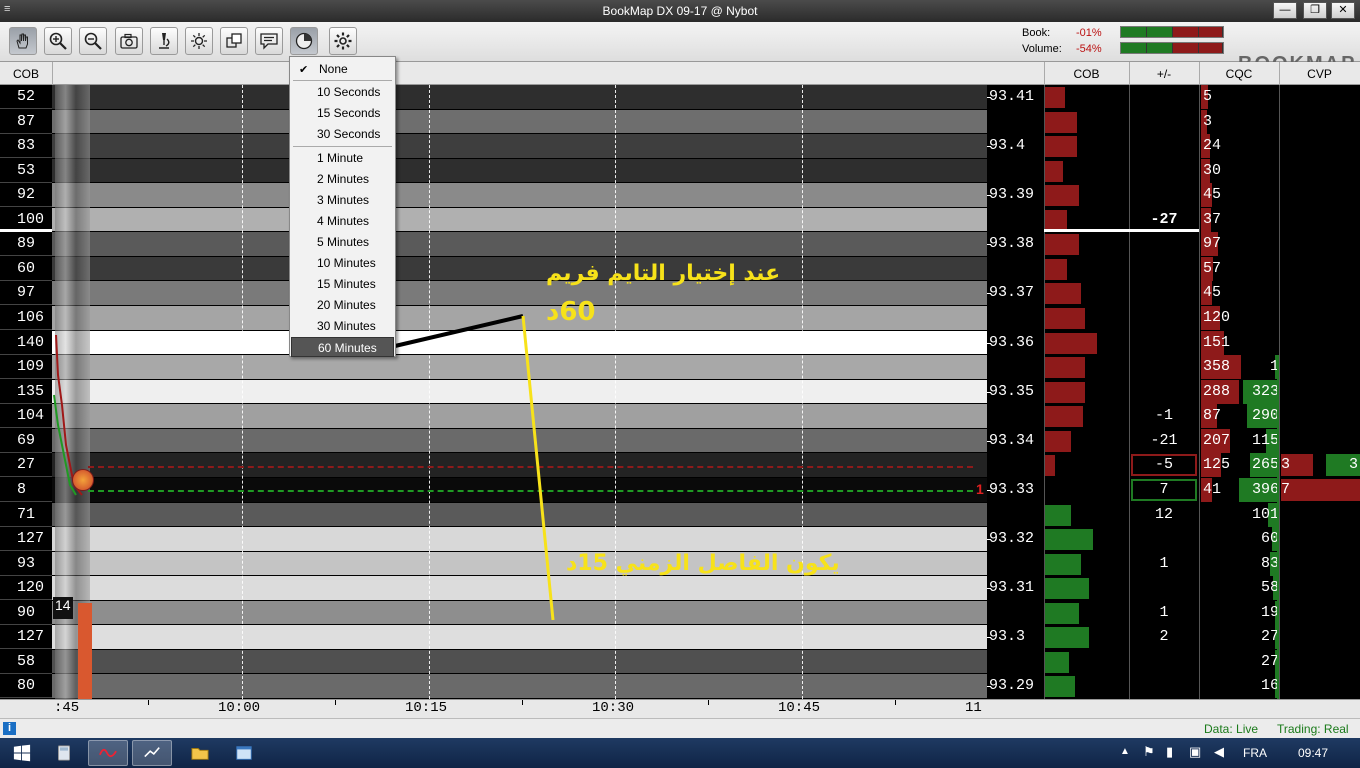 The width and height of the screenshot is (1360, 768). I want to click on left-cob-cell: 52, so click(26, 97).